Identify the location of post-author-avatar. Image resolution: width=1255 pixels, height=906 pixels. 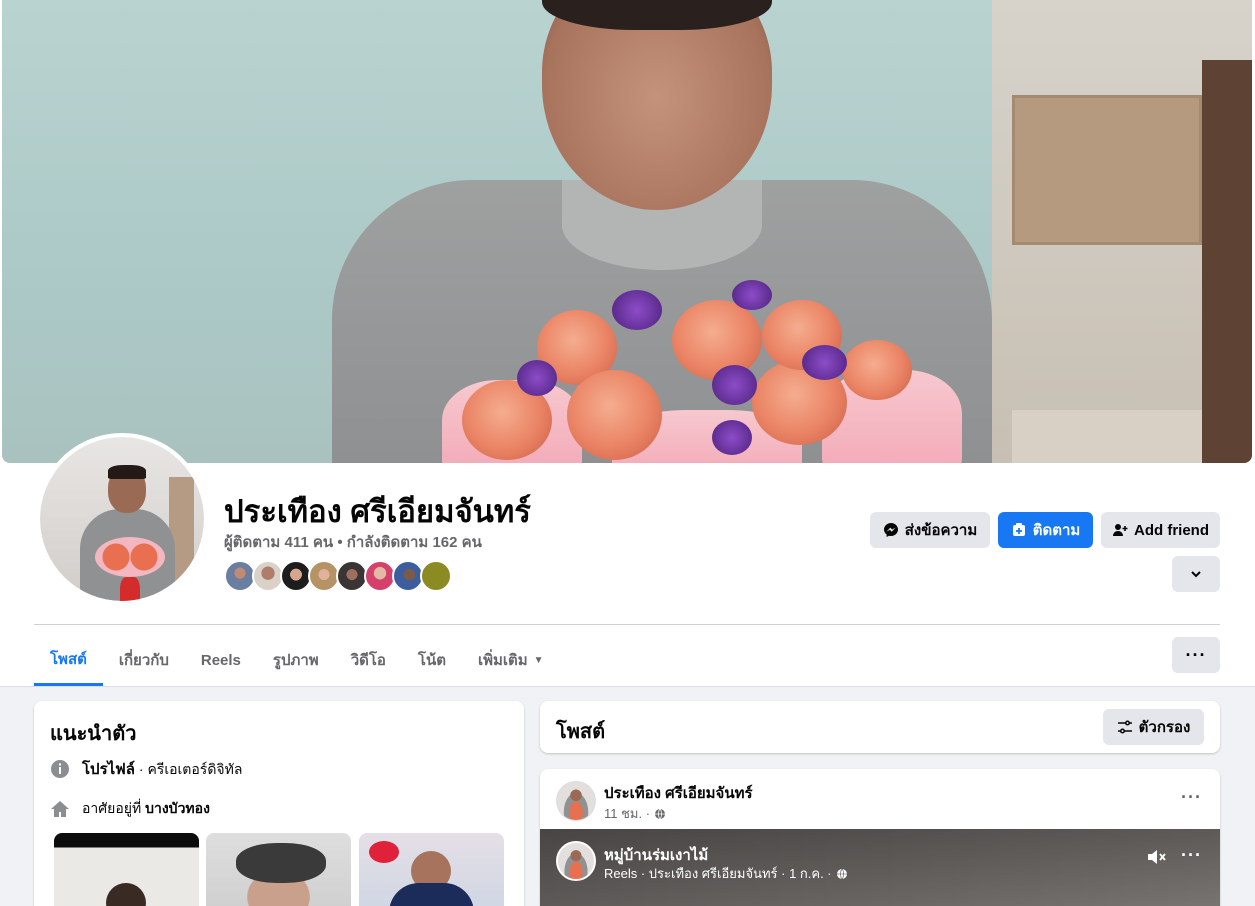
(576, 801).